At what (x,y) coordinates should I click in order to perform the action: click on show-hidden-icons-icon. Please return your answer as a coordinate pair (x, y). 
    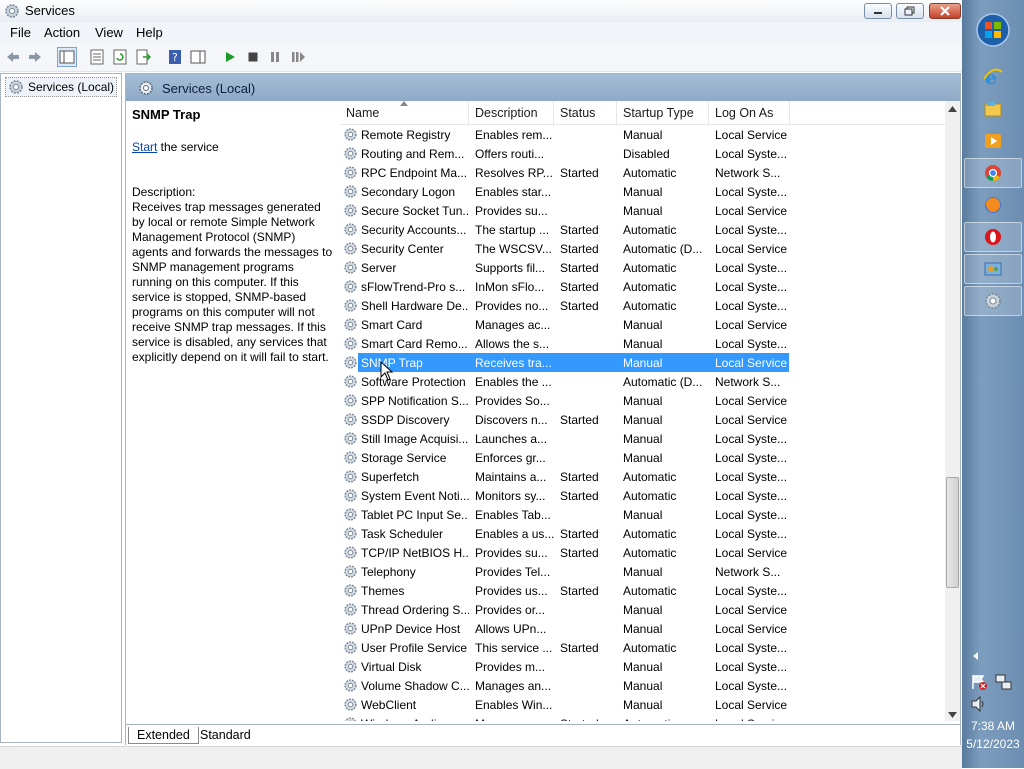
    Looking at the image, I should click on (976, 656).